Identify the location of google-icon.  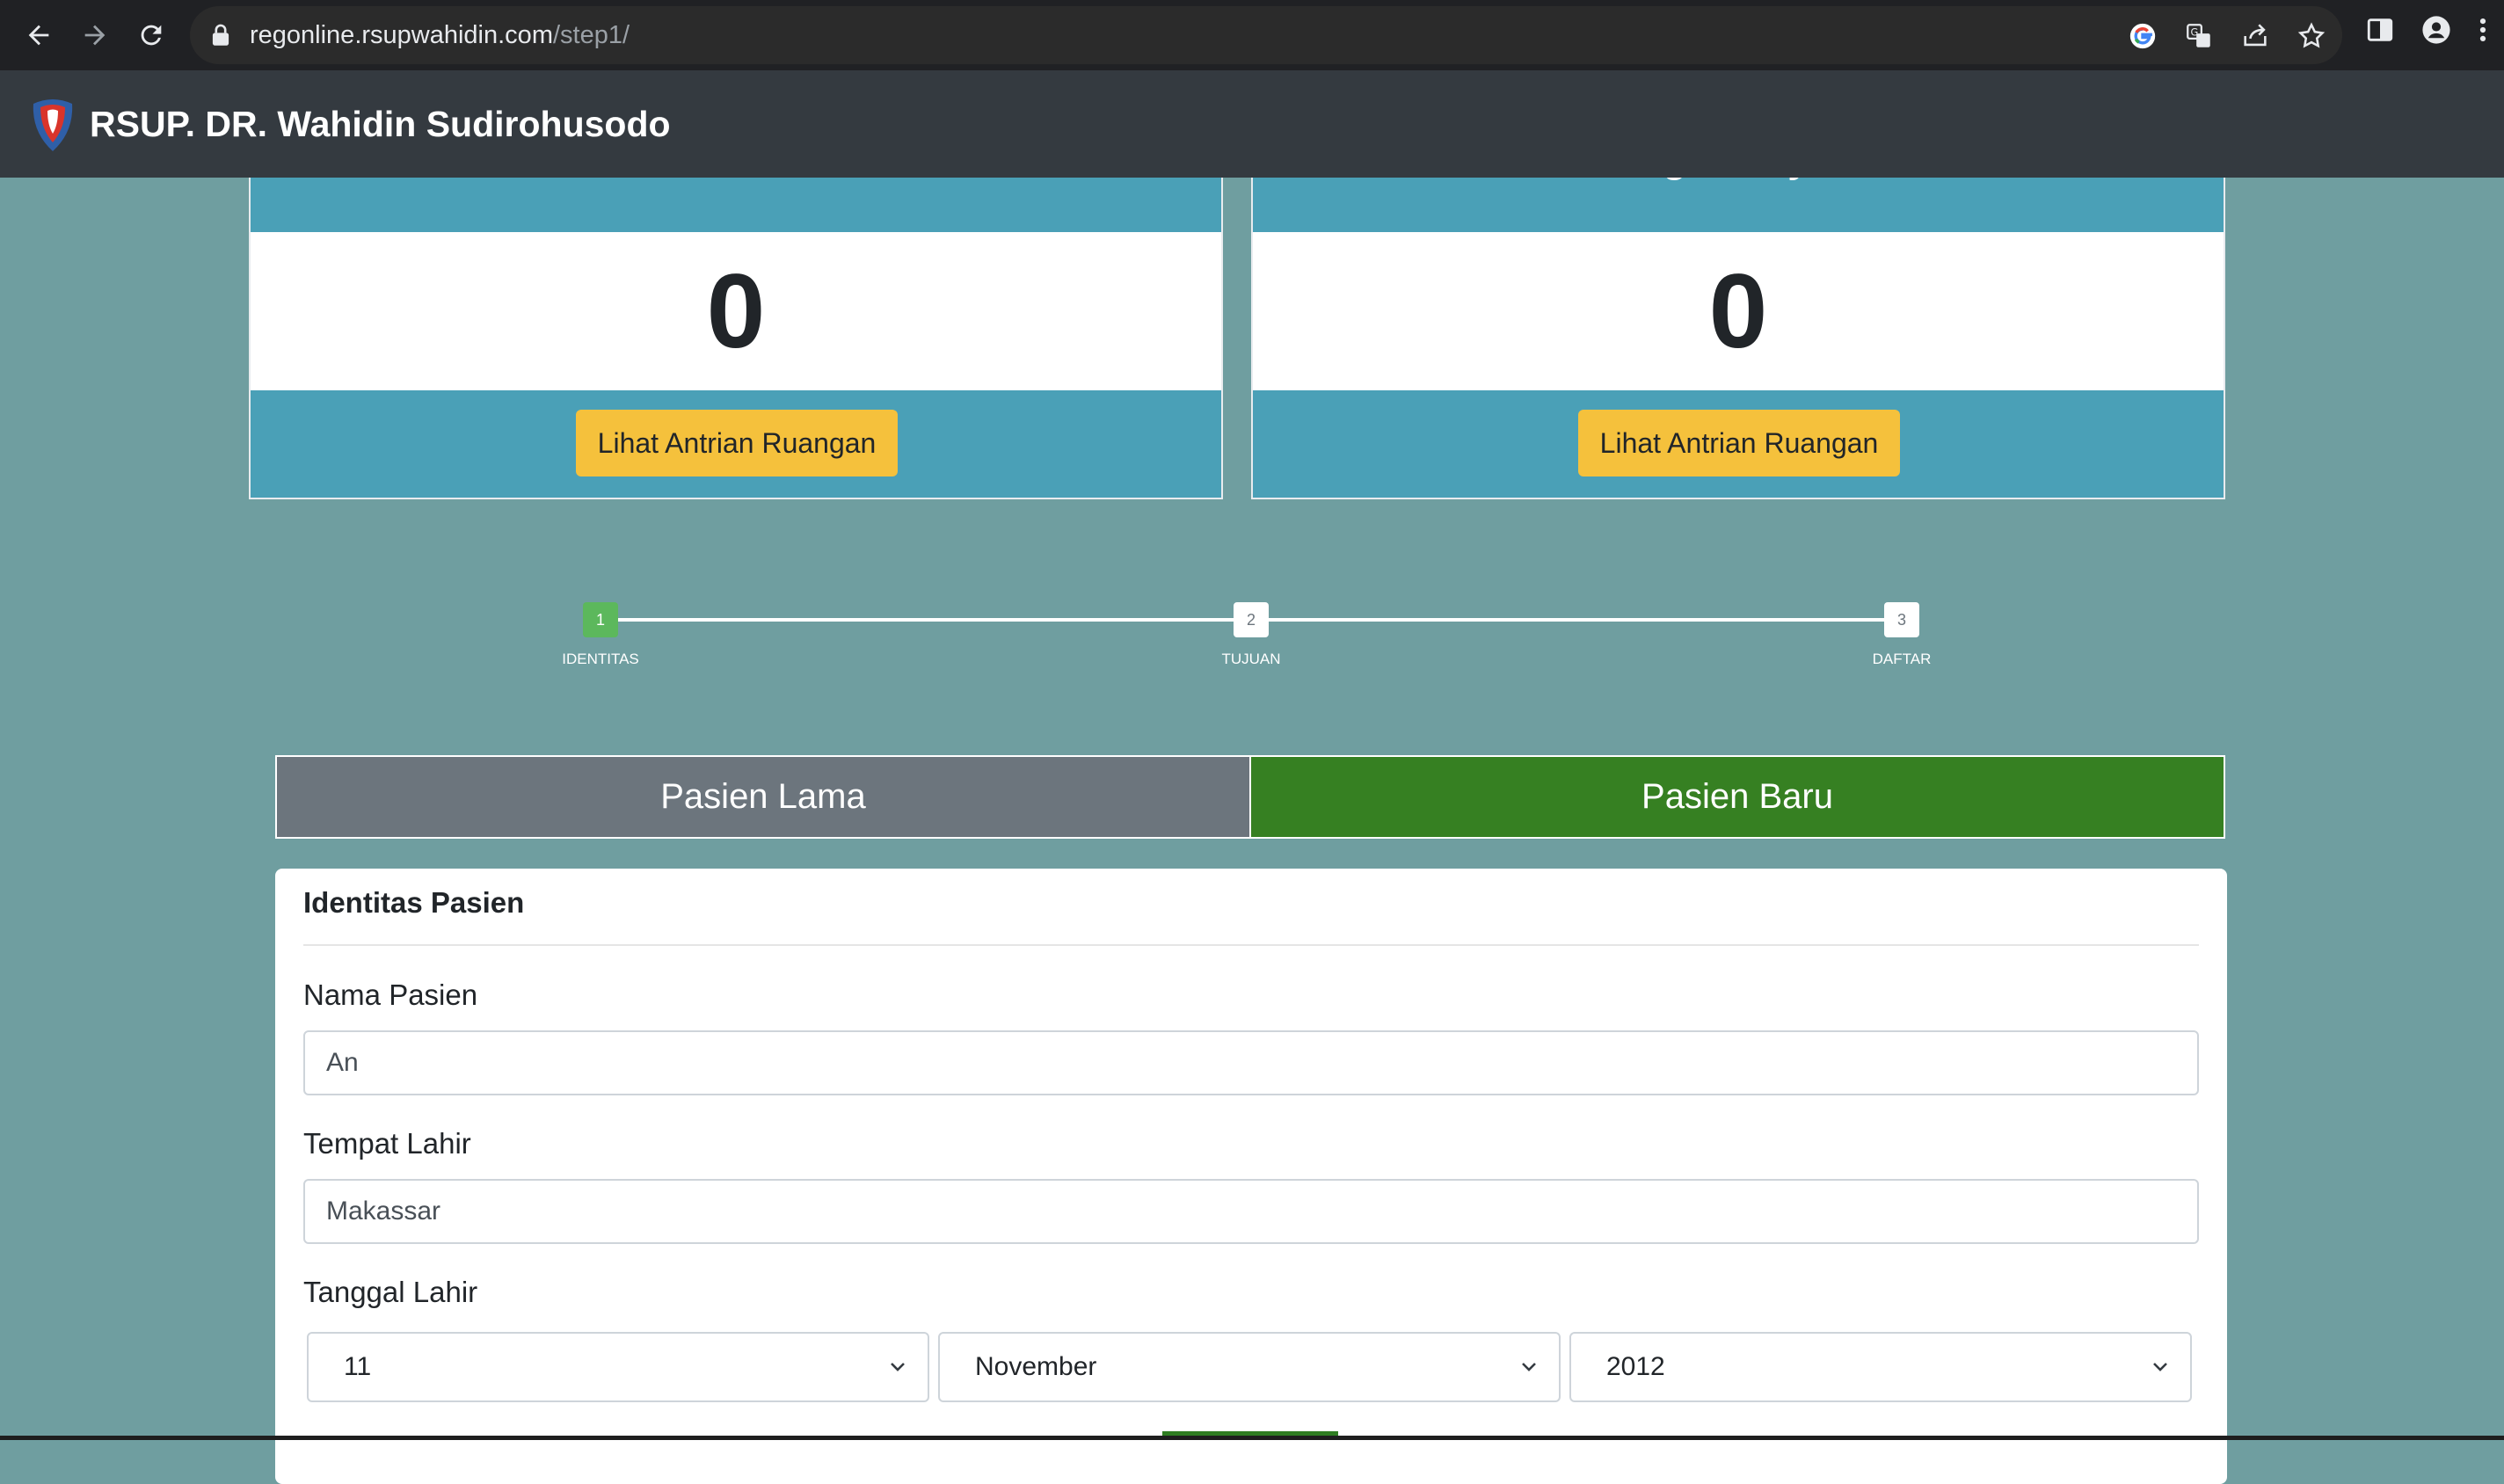
(2143, 36).